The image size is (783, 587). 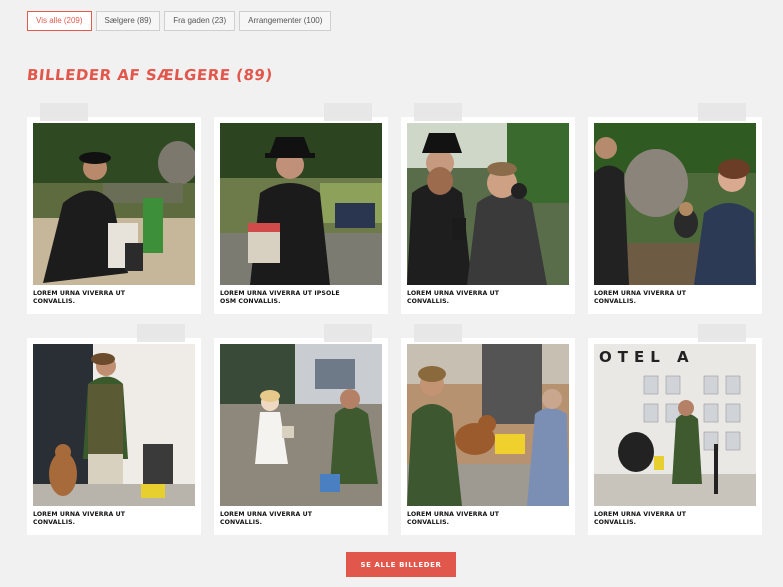 I want to click on filter-tab-all: Vis alle (209), so click(x=59, y=21).